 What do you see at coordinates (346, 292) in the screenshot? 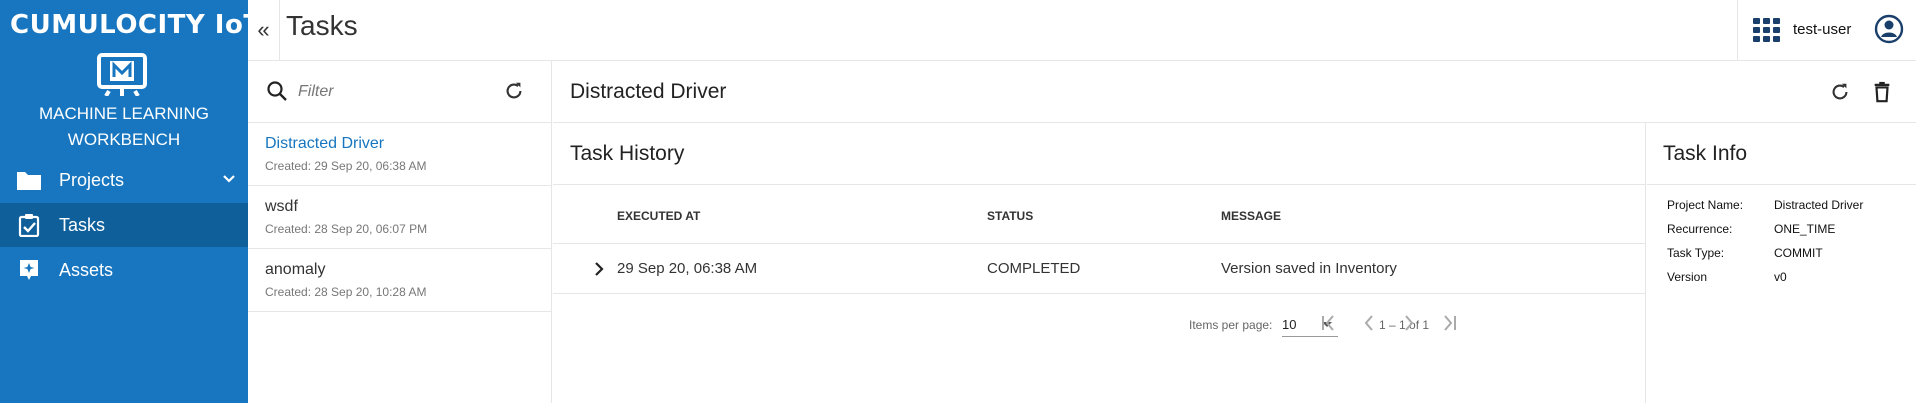
I see `task-created: Created: 28 Sep 20, 10:28 AM` at bounding box center [346, 292].